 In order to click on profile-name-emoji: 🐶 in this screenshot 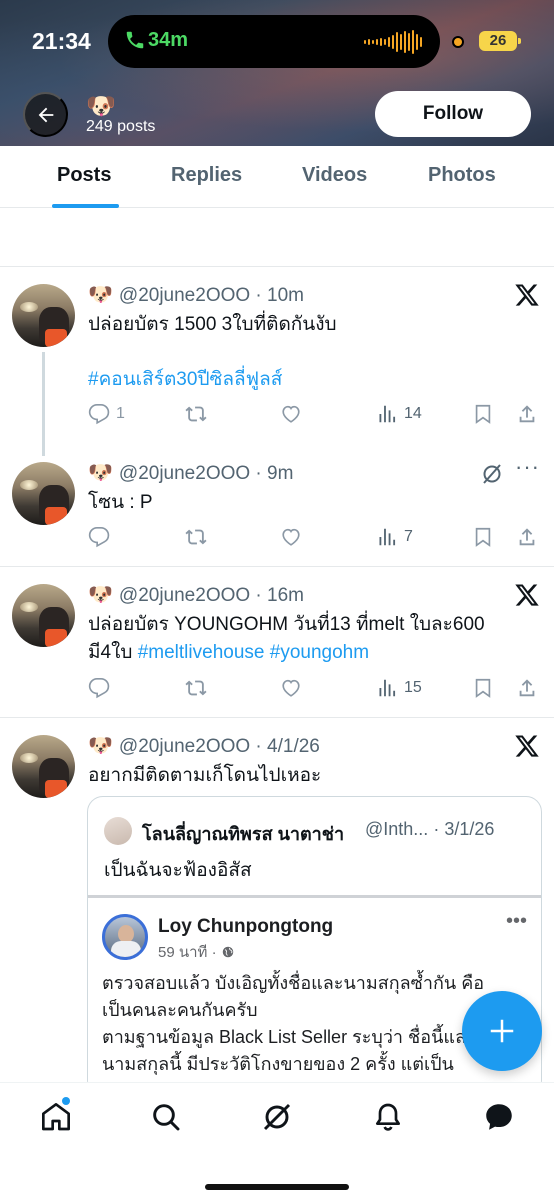, I will do `click(101, 106)`.